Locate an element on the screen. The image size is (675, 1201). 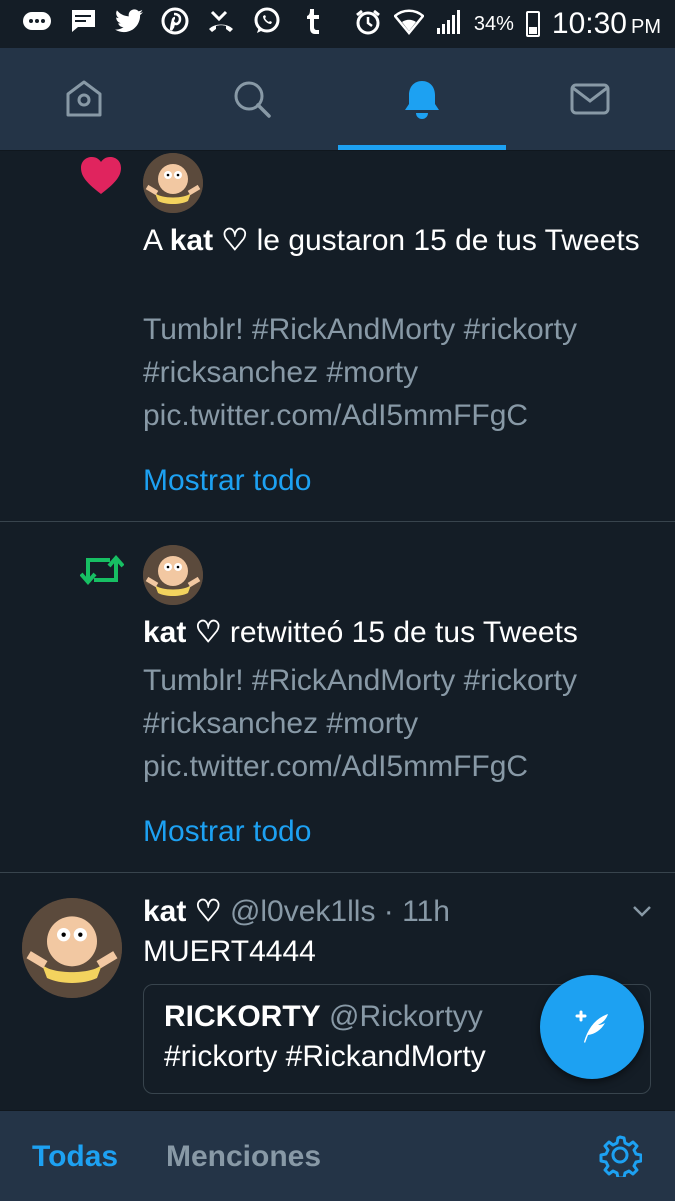
clock: 10:30 PM is located at coordinates (606, 24).